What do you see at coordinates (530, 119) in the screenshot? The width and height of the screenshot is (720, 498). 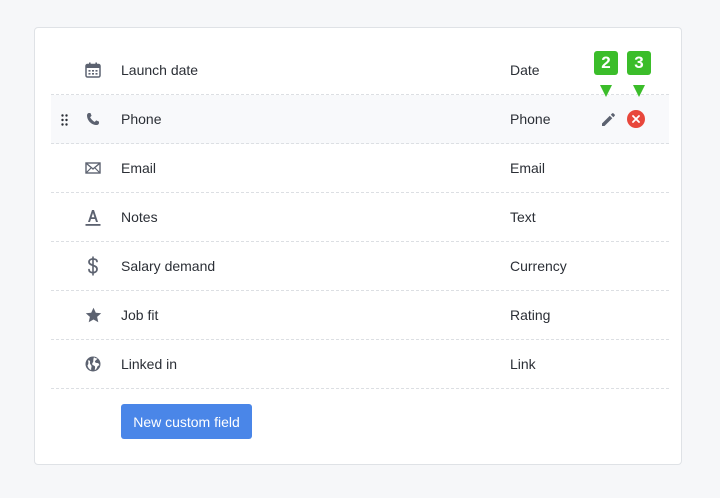 I see `field-type: Phone` at bounding box center [530, 119].